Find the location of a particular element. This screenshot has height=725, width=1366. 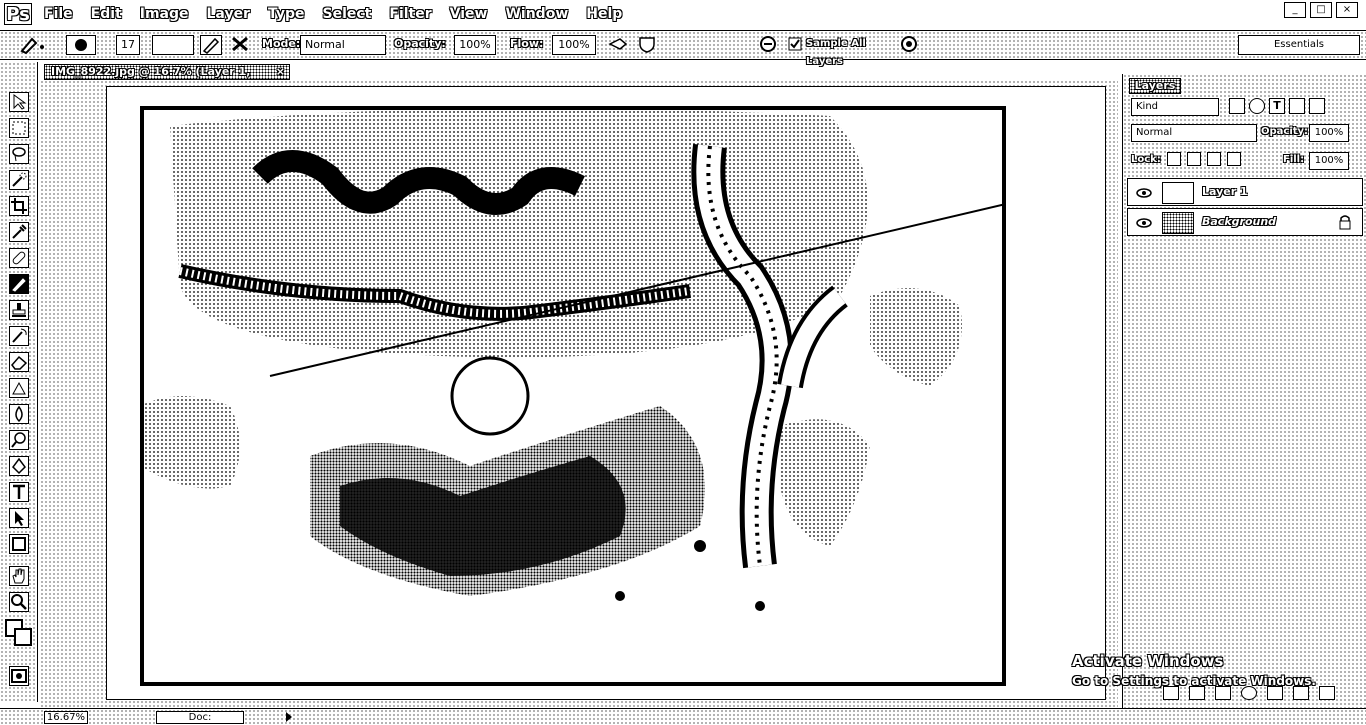

clone-stamp-tool is located at coordinates (19, 310).